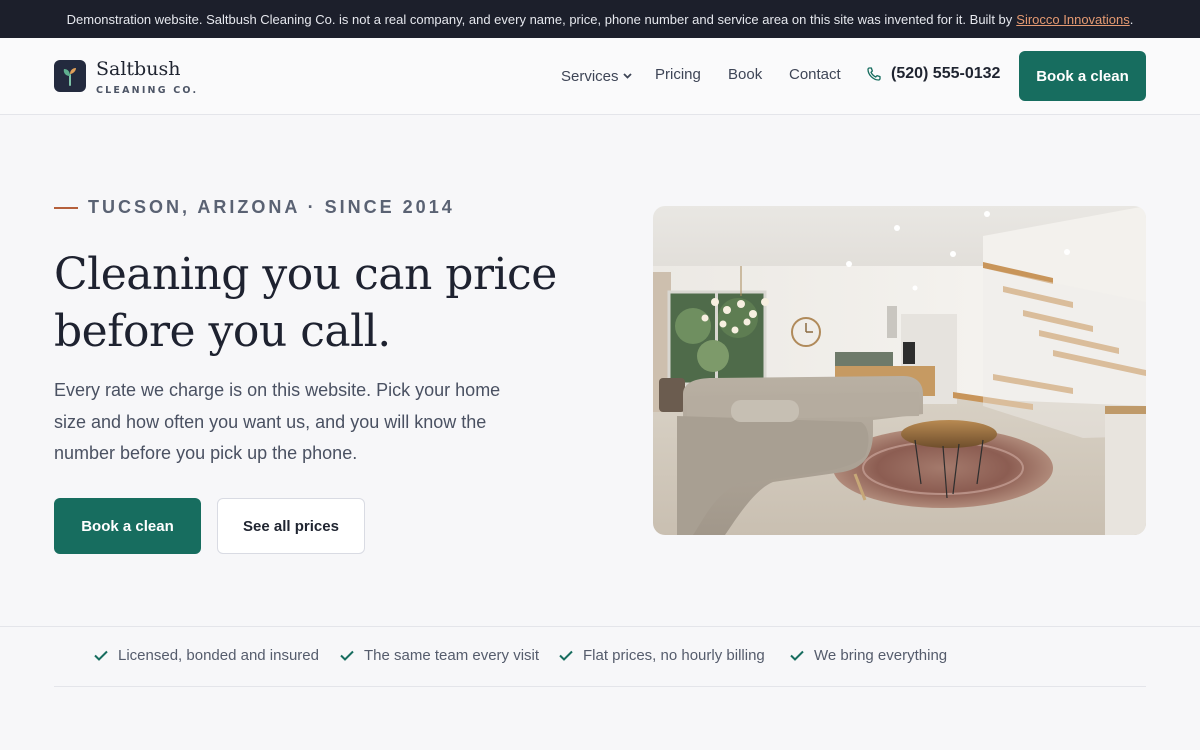  What do you see at coordinates (881, 655) in the screenshot?
I see `trust-label: We bring everything` at bounding box center [881, 655].